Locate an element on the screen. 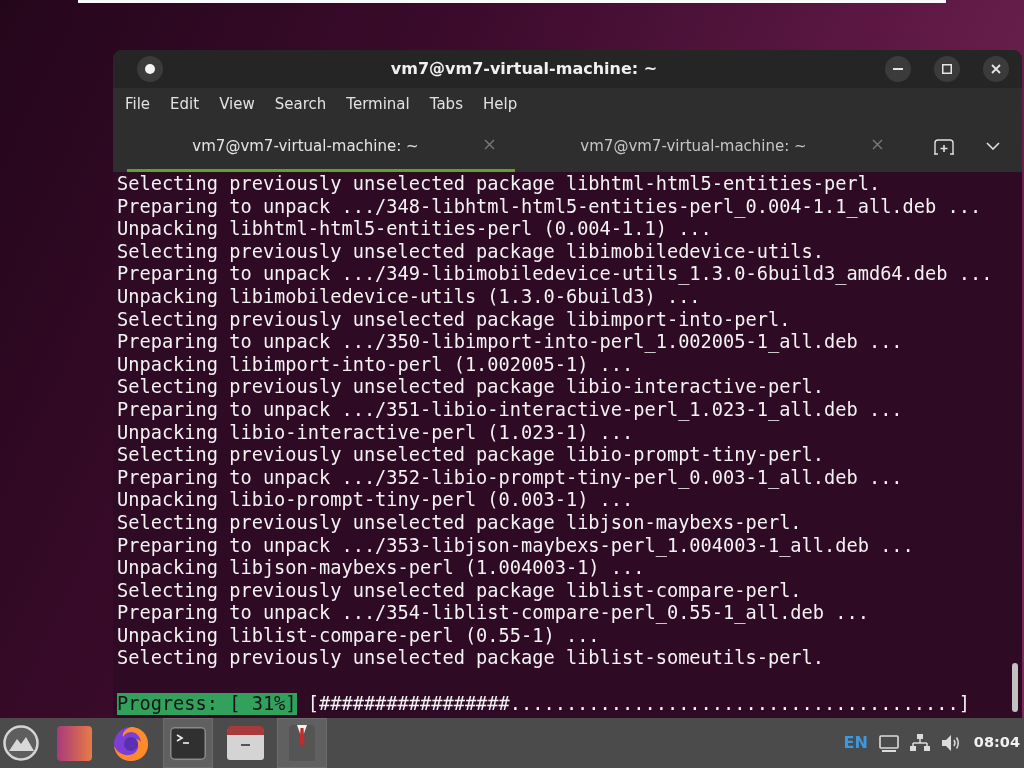 The image size is (1024, 768). window-menu-button is located at coordinates (150, 69).